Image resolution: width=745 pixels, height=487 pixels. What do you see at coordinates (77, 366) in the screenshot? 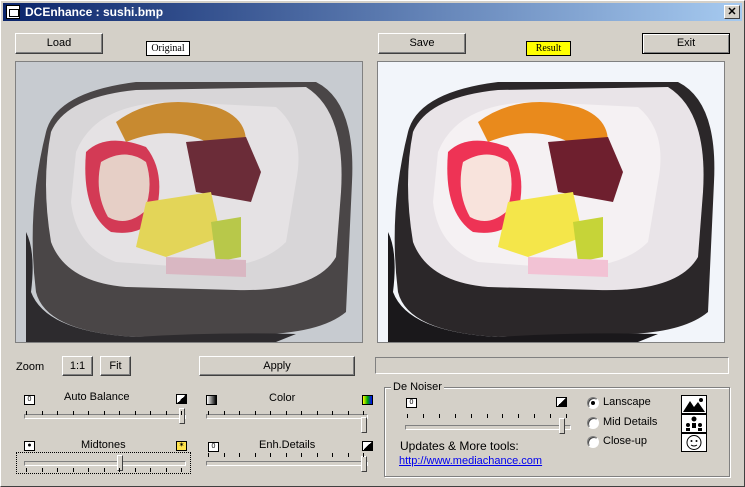
I see `zoom-1to1-button: 1:1` at bounding box center [77, 366].